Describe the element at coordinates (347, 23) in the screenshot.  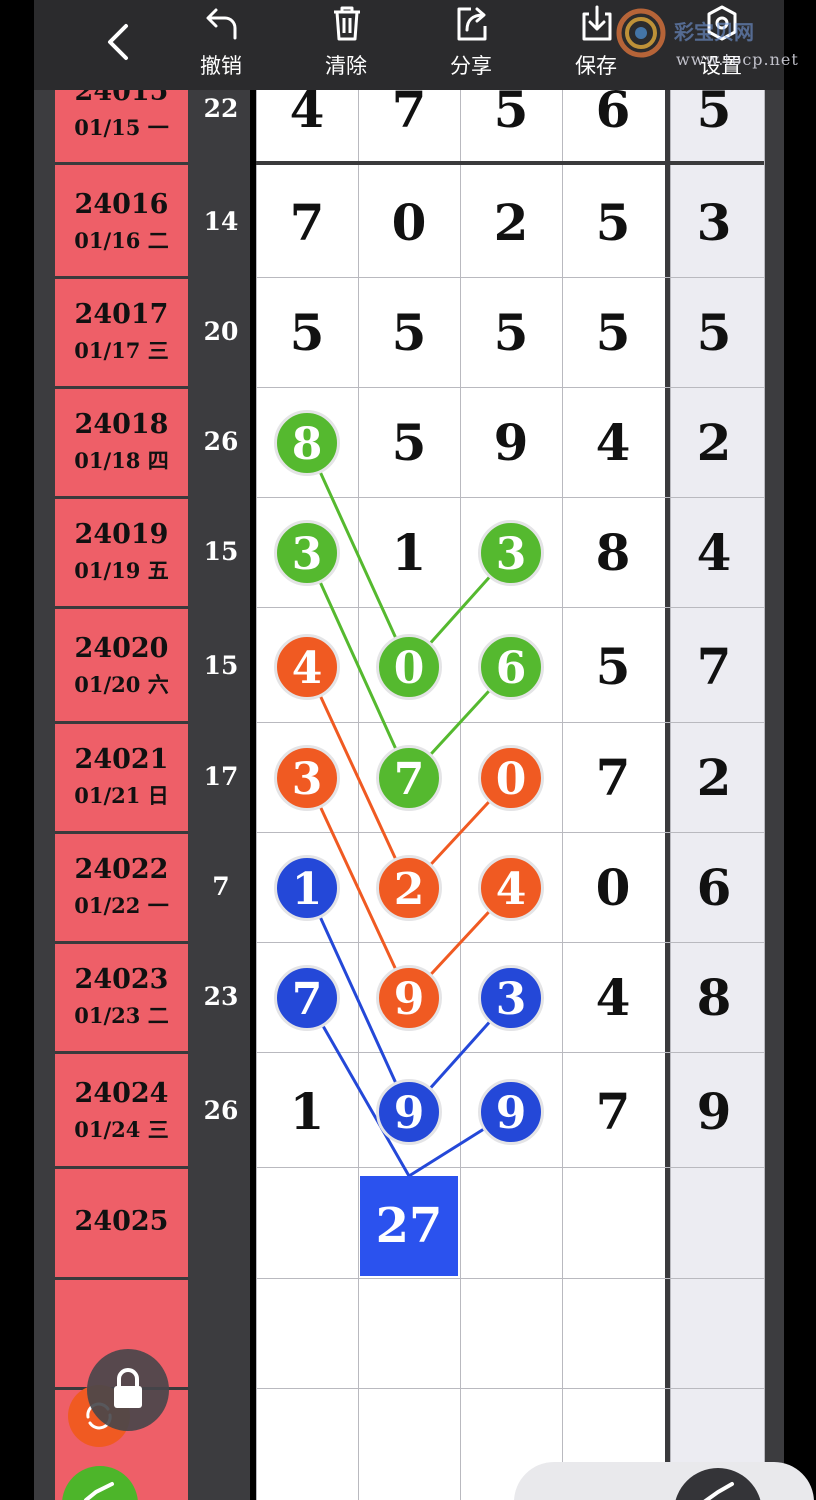
I see `trash-icon` at that location.